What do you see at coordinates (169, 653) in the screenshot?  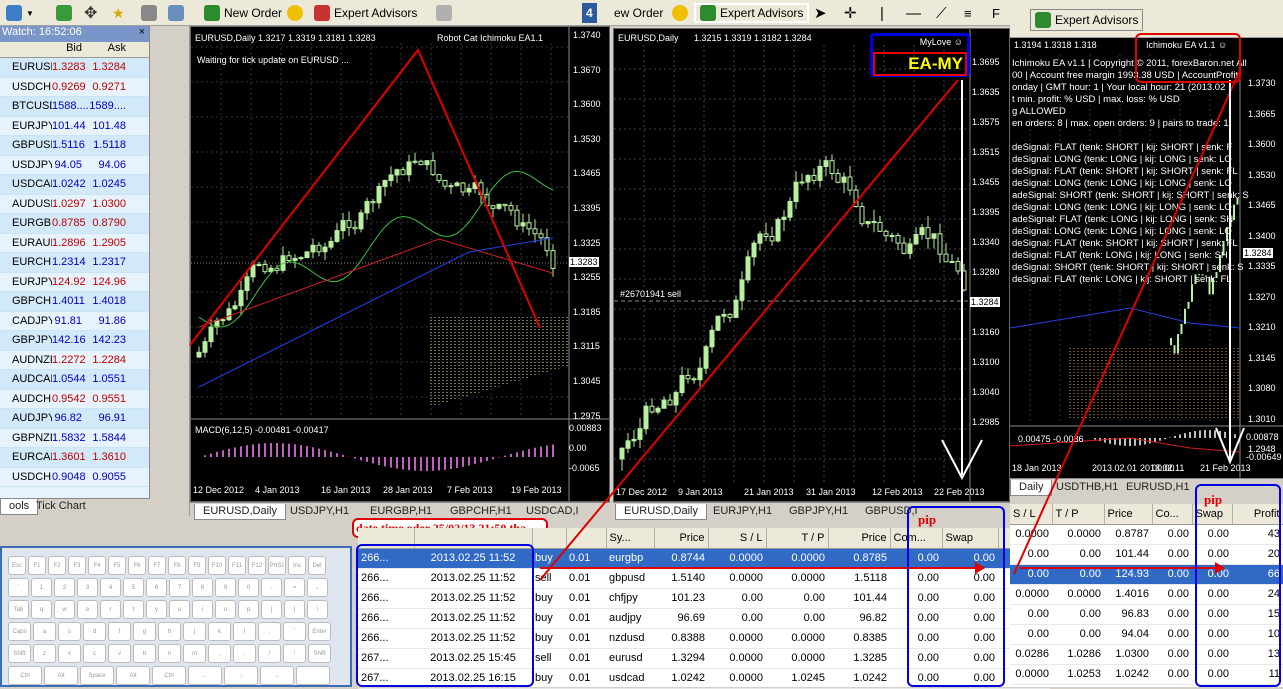 I see `key: n` at bounding box center [169, 653].